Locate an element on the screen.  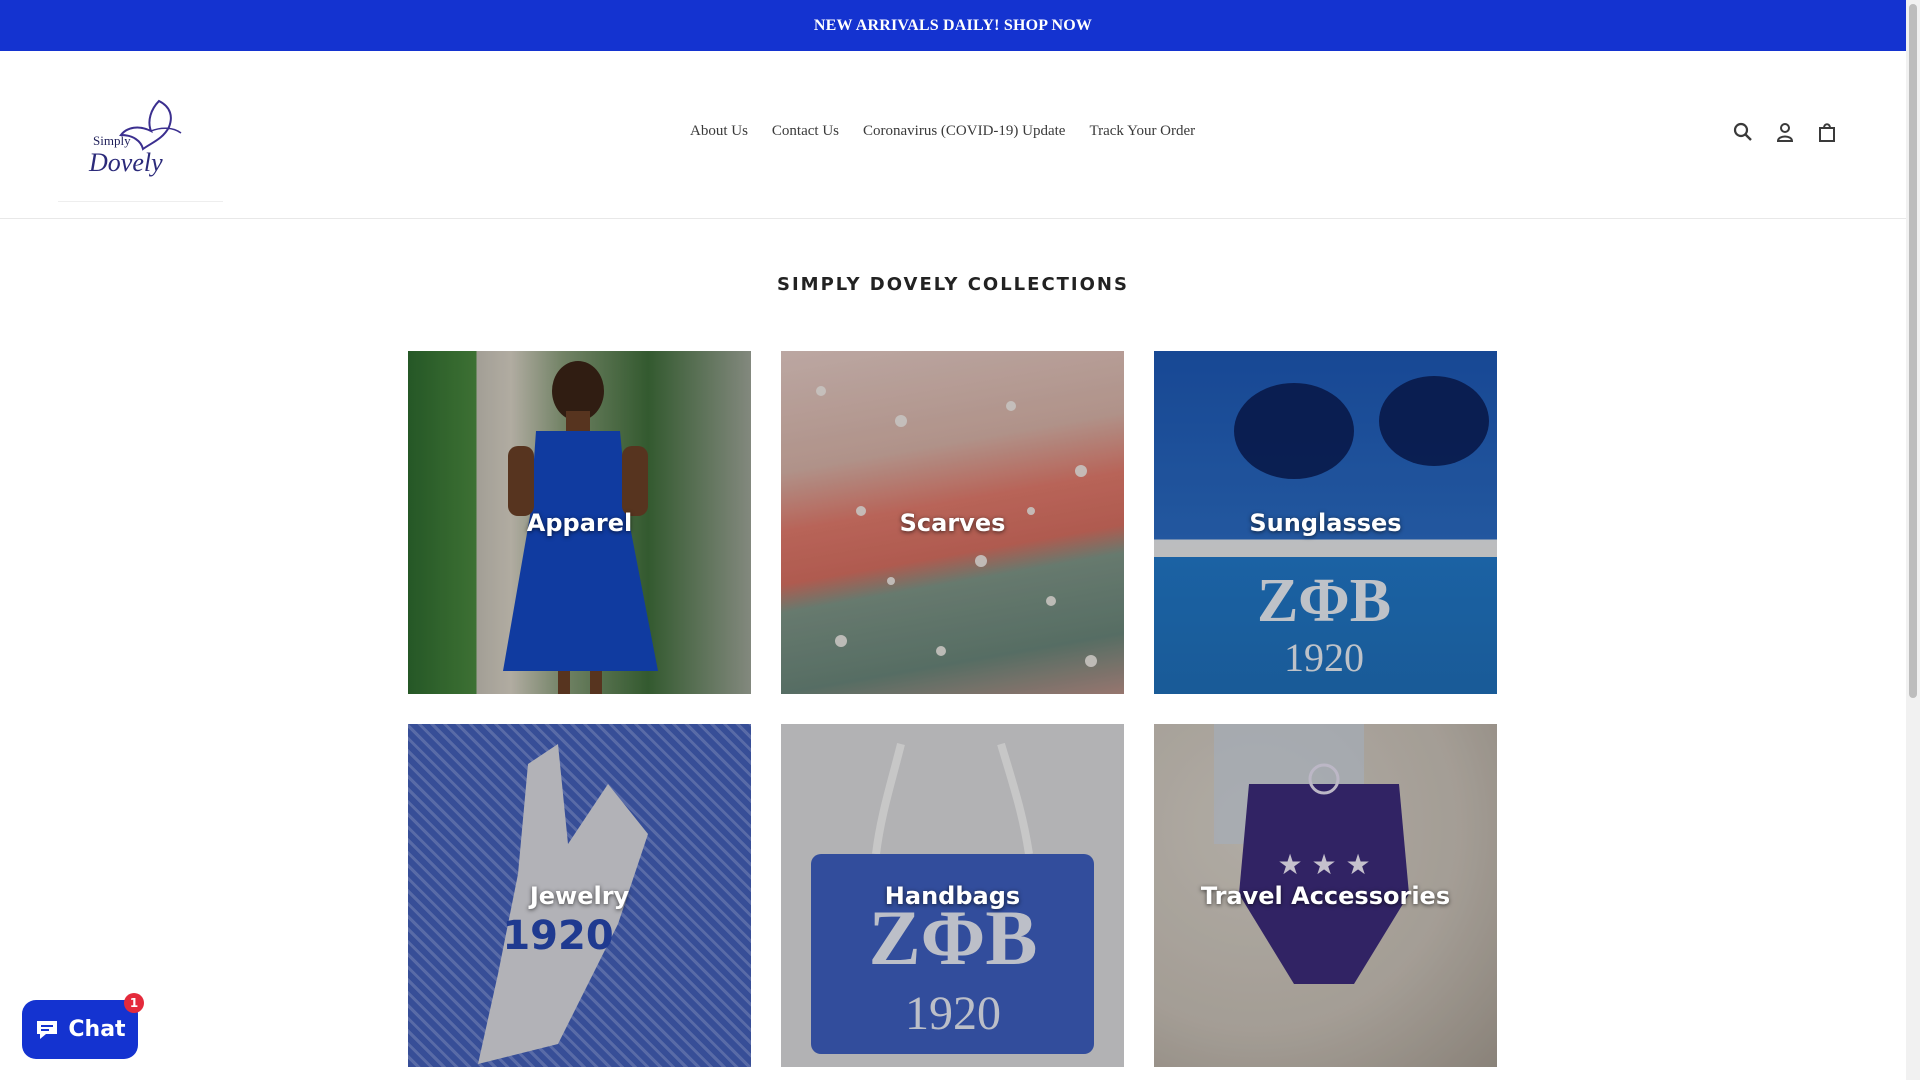
collection-label: Jewelry is located at coordinates (579, 895).